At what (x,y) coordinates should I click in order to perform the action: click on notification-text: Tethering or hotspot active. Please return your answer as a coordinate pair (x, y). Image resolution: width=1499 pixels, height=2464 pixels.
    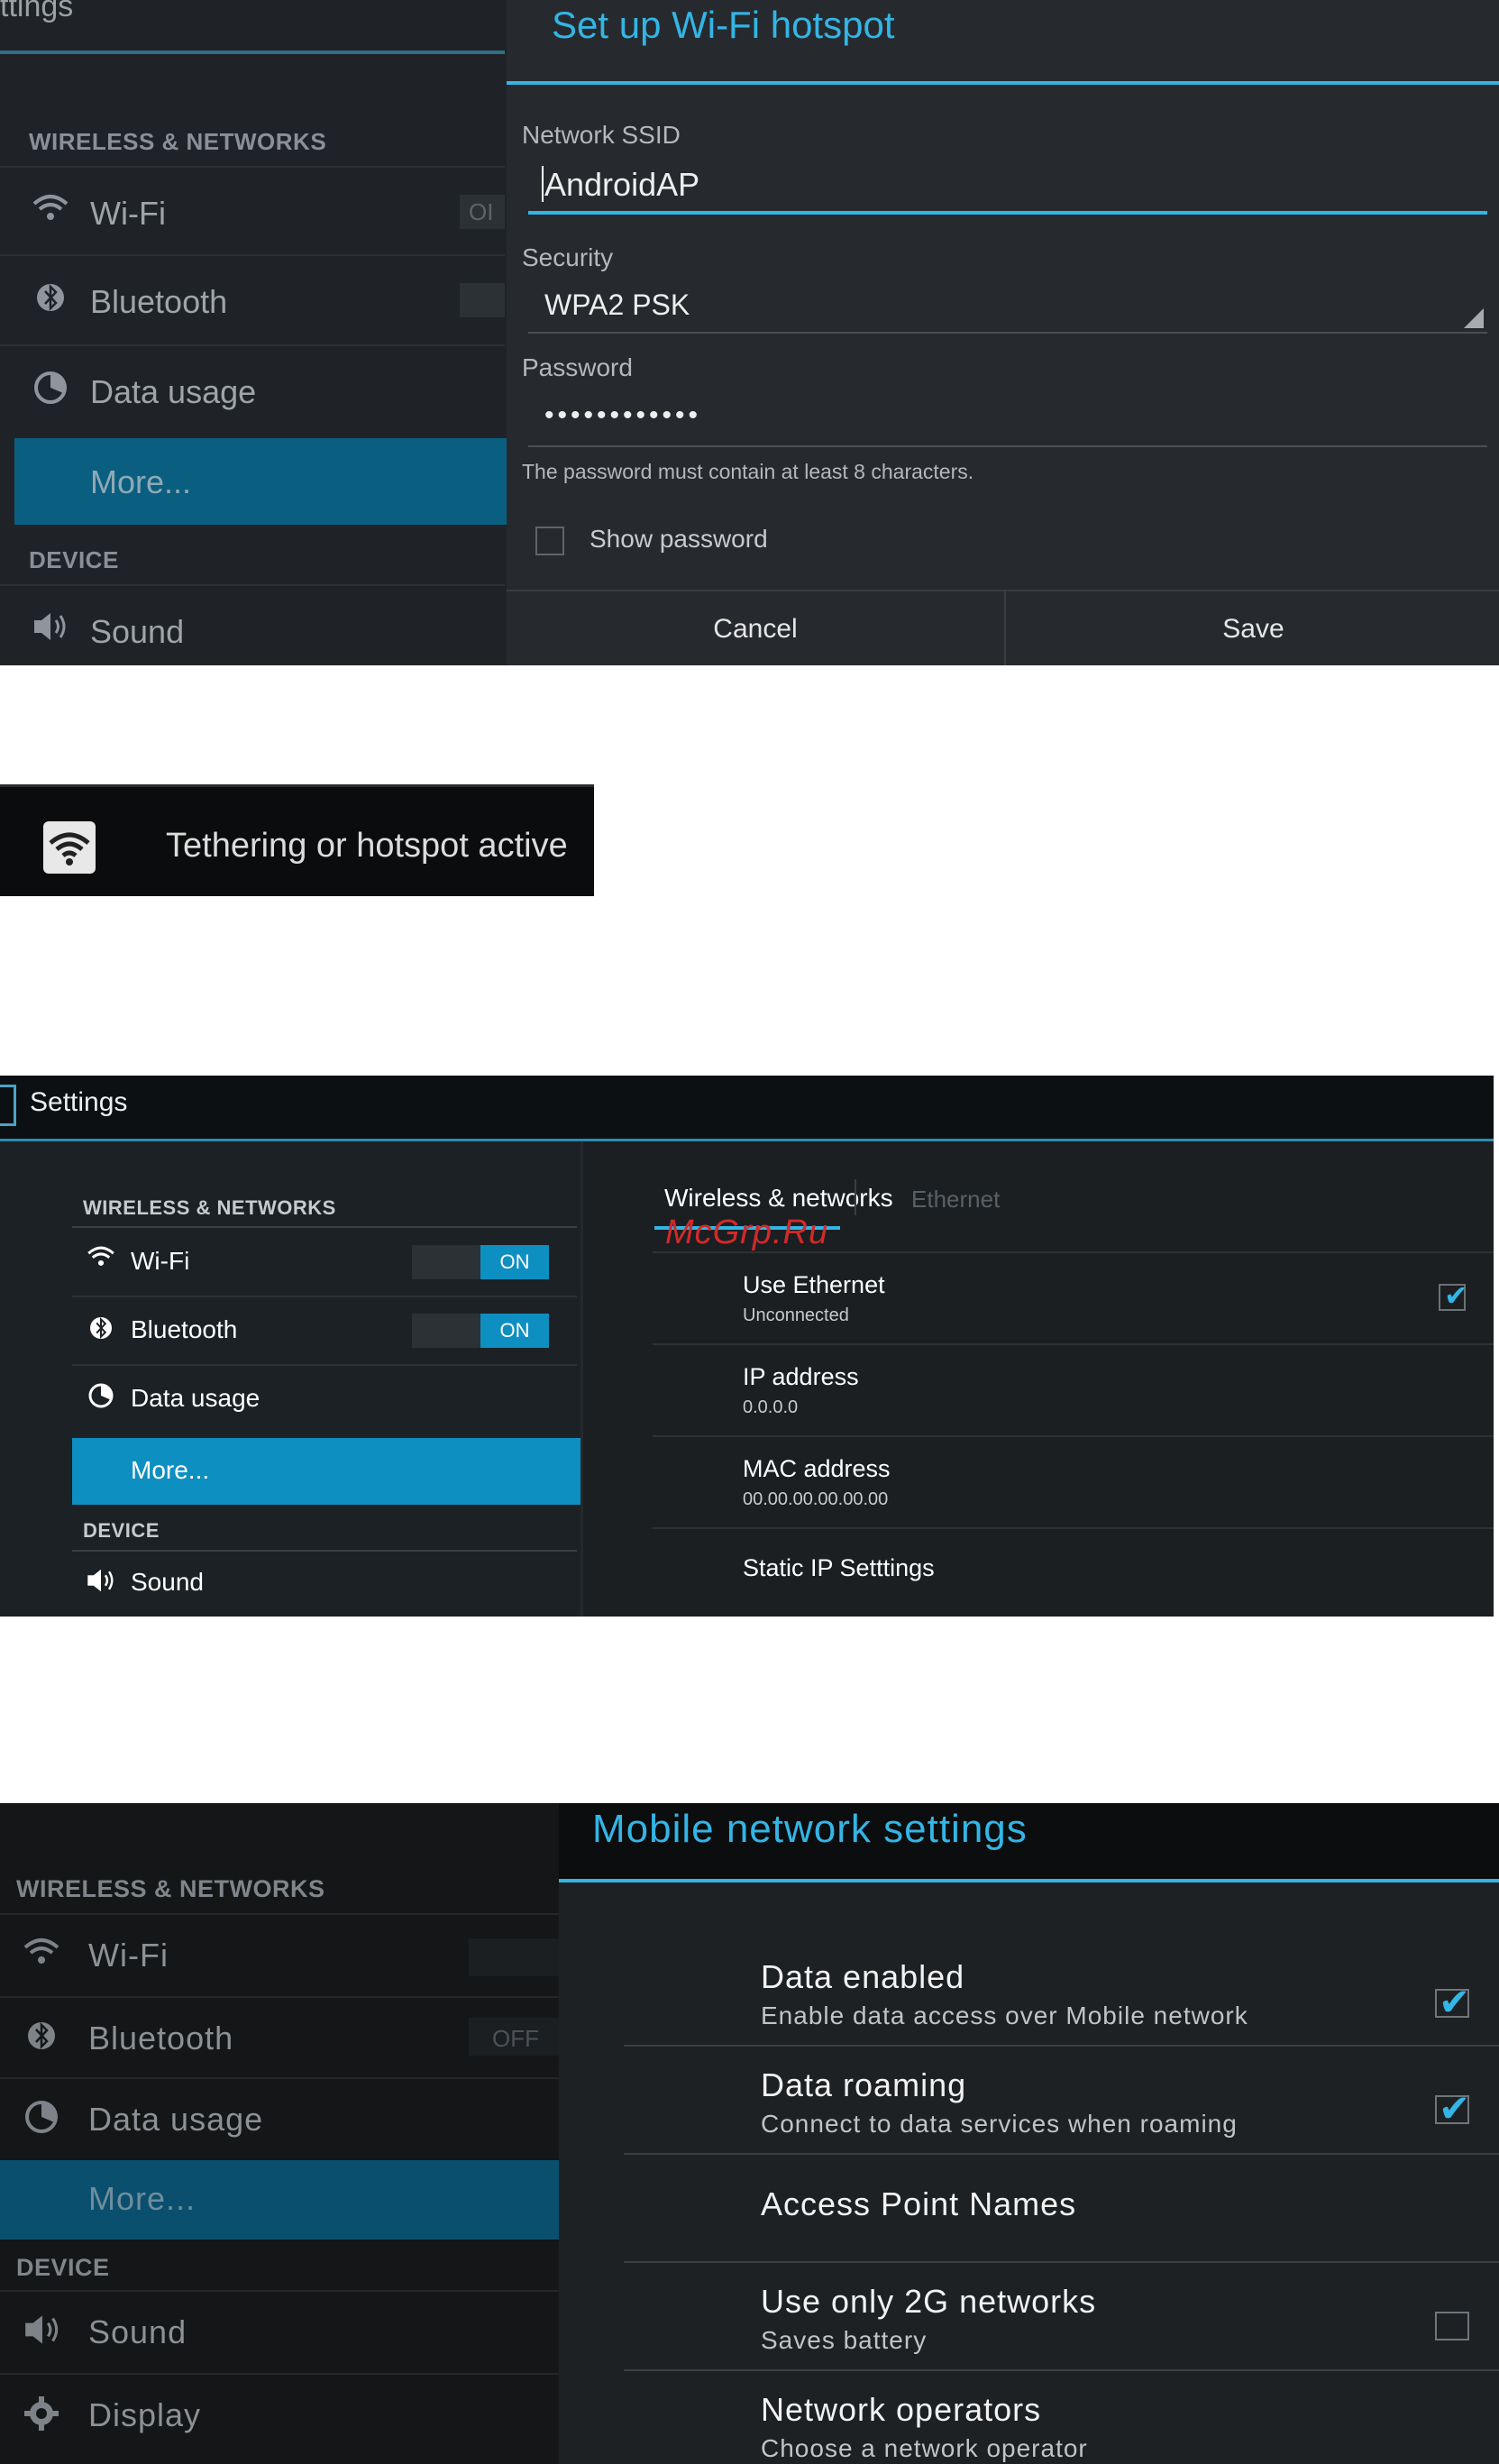
    Looking at the image, I should click on (367, 846).